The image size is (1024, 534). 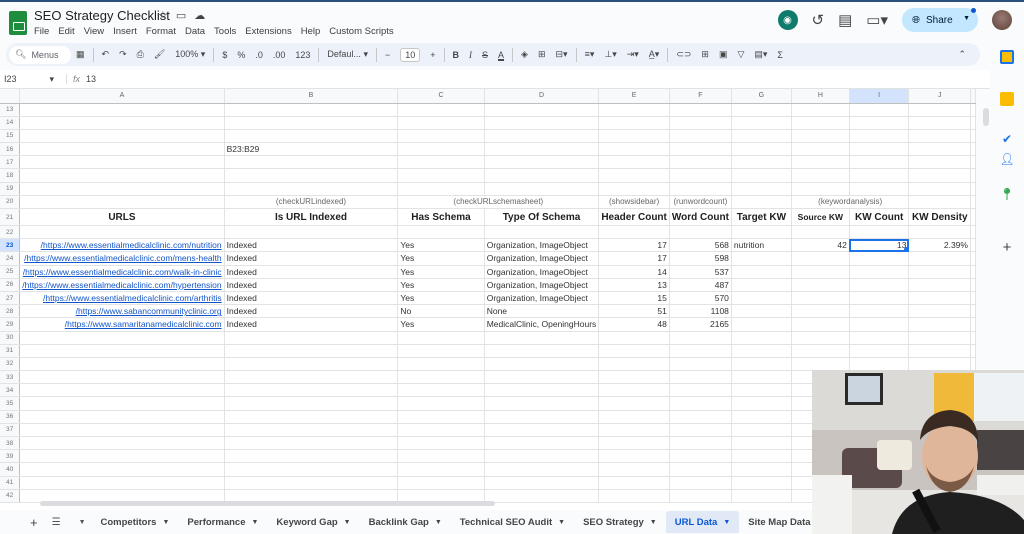 I want to click on header-count: 15, so click(x=634, y=298).